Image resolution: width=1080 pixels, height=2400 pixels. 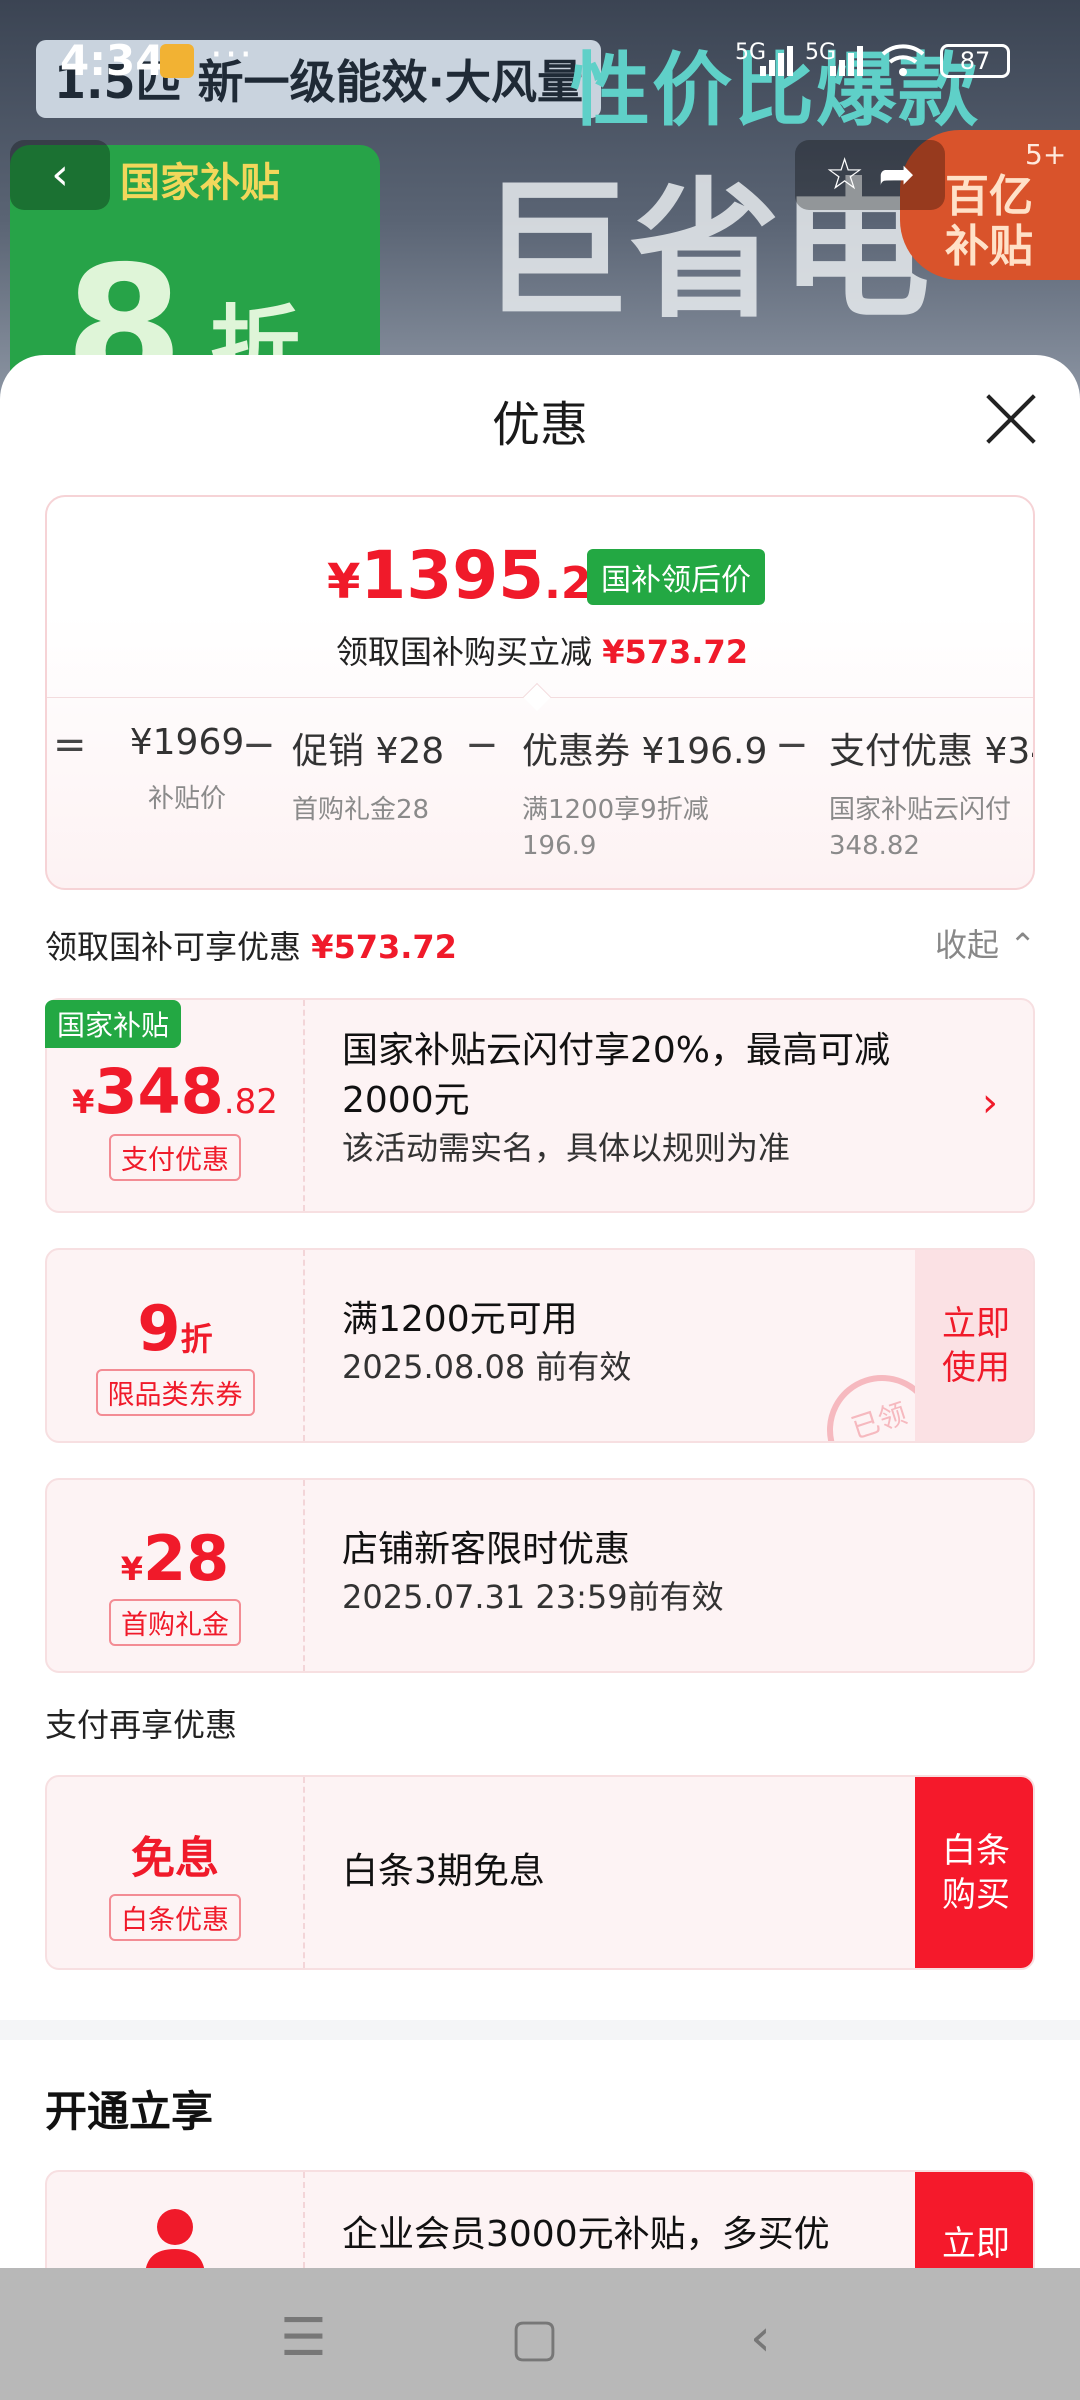 I want to click on breakdown-label: 补贴价, so click(x=186, y=799).